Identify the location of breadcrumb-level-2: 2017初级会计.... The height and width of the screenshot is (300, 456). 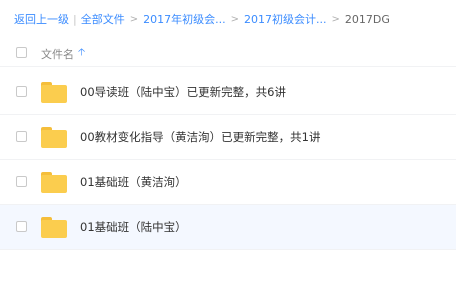
(285, 19).